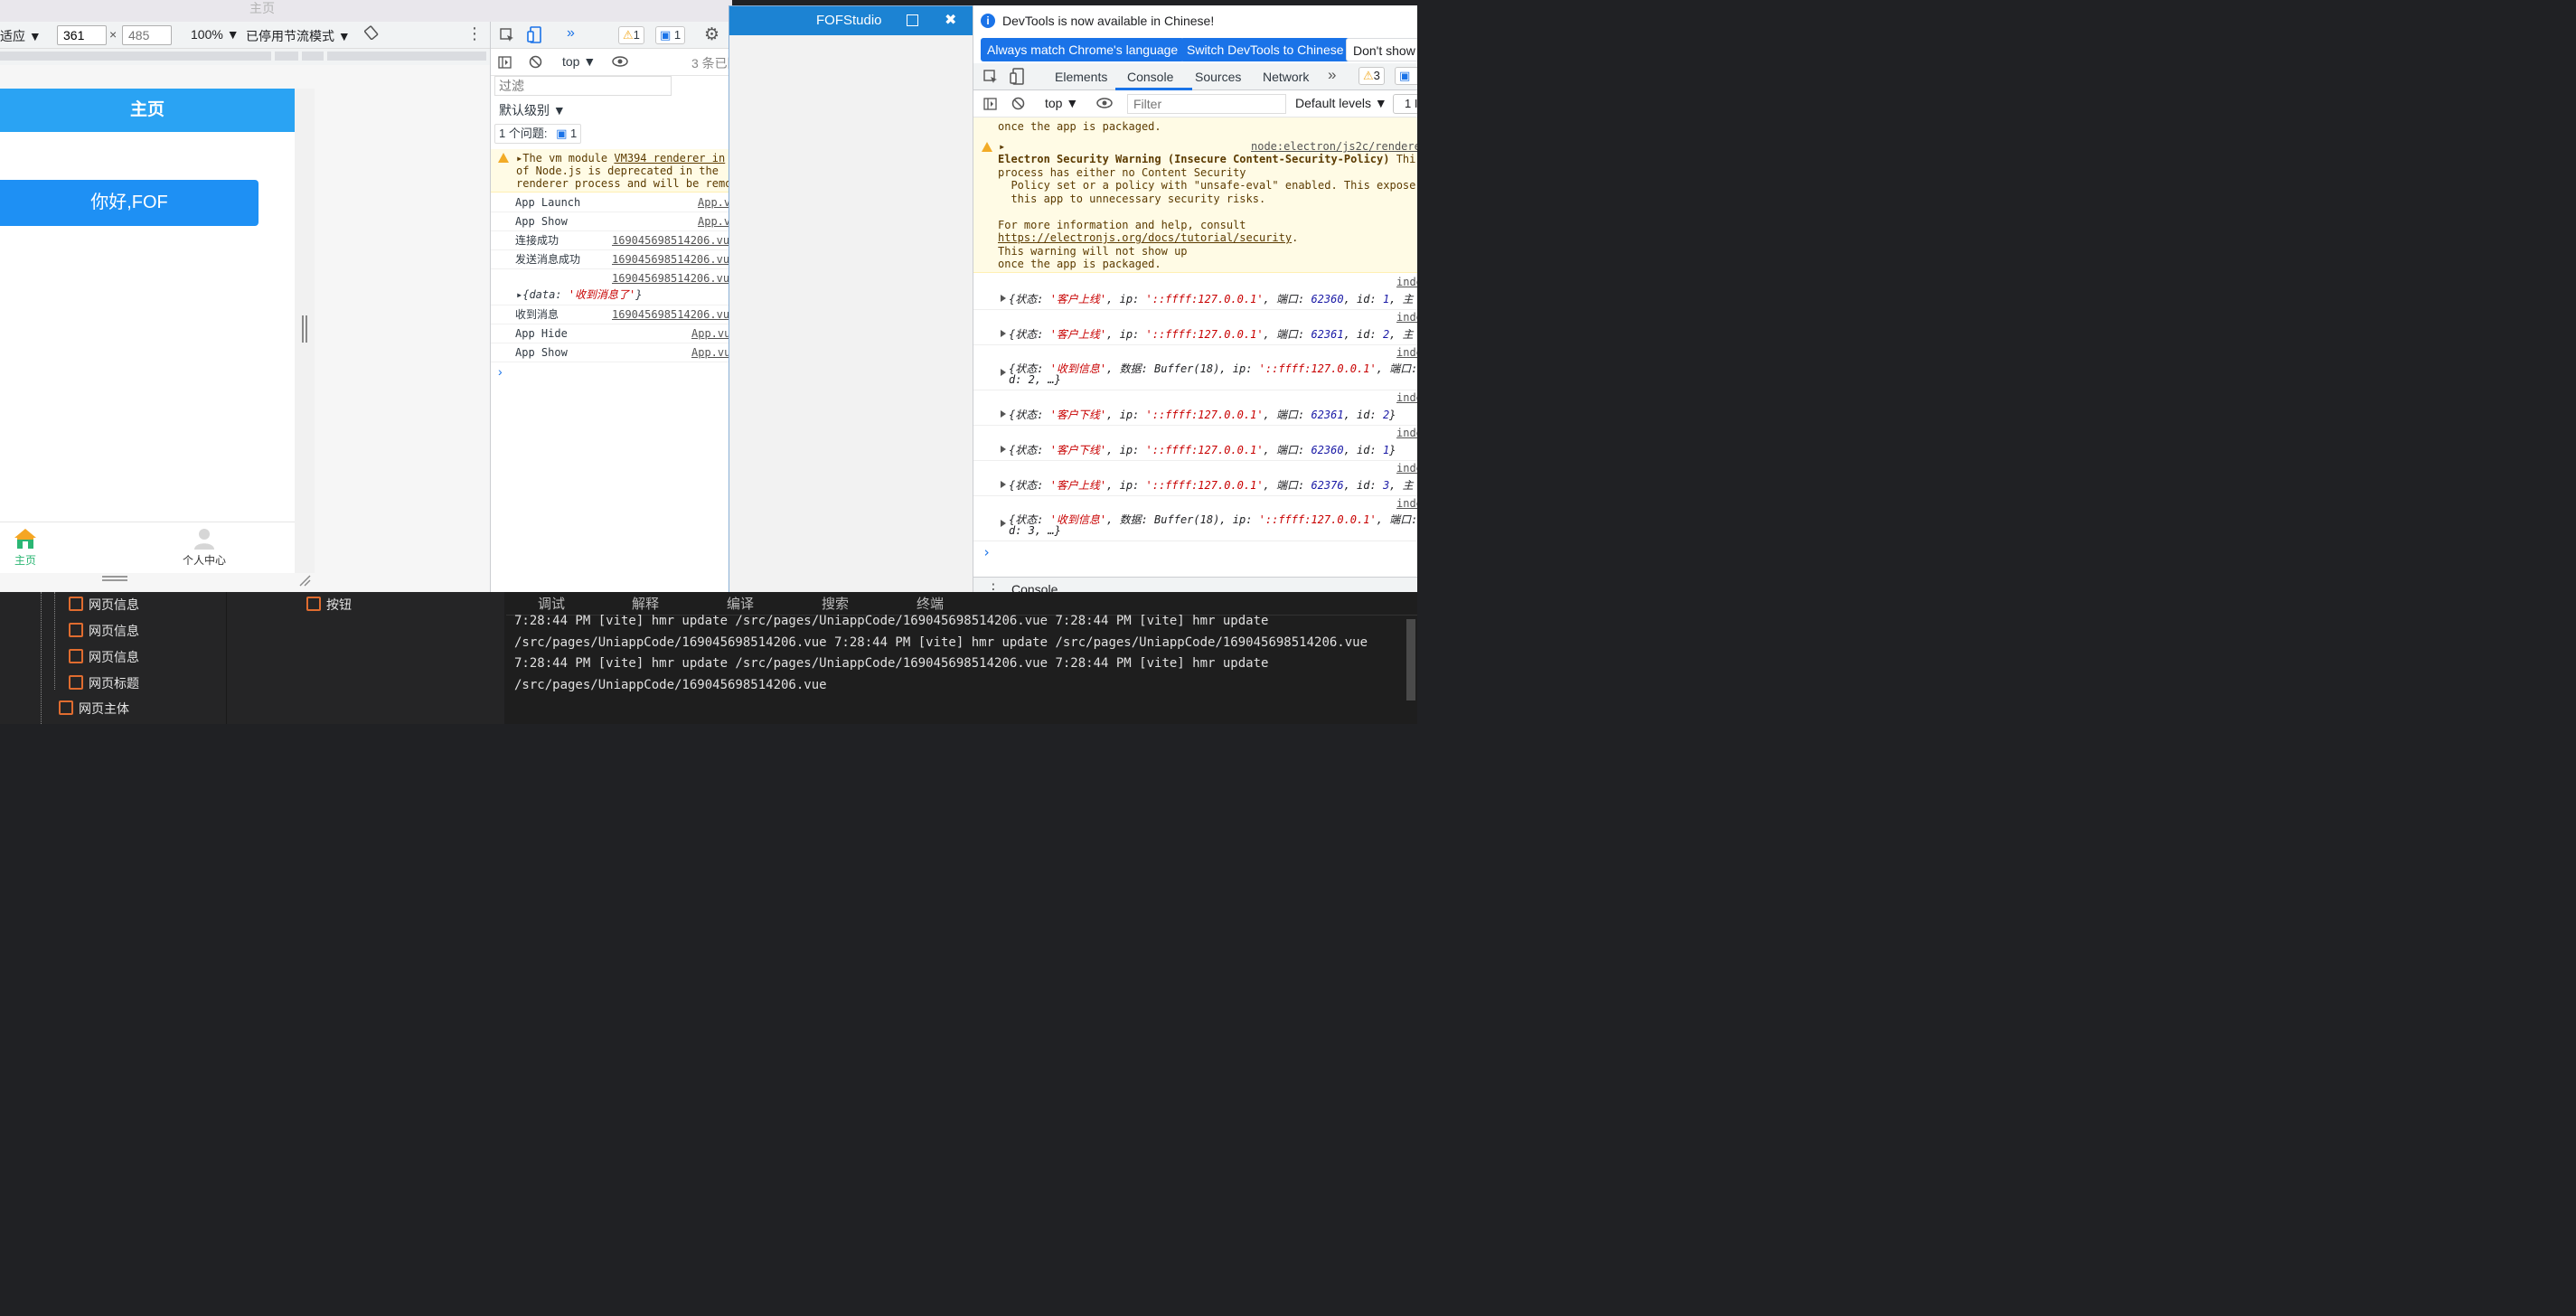  Describe the element at coordinates (1286, 77) in the screenshot. I see `tab-network: Network` at that location.